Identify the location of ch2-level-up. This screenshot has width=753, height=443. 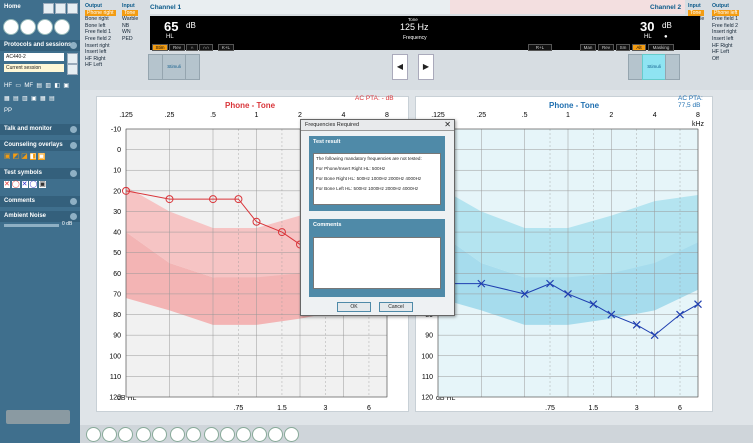
(672, 67).